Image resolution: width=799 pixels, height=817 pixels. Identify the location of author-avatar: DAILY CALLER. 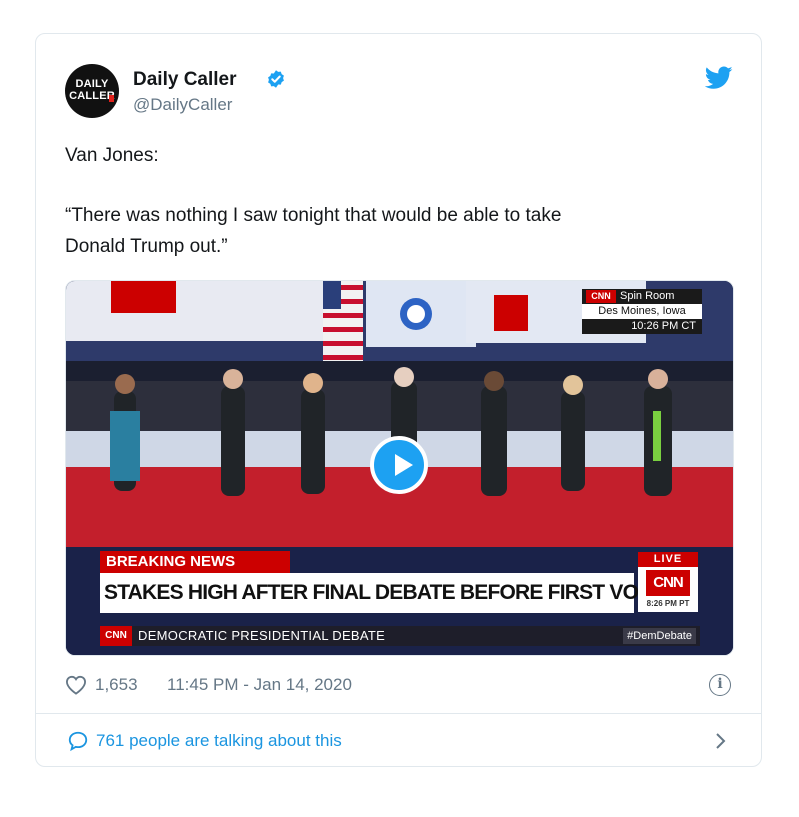
(92, 91).